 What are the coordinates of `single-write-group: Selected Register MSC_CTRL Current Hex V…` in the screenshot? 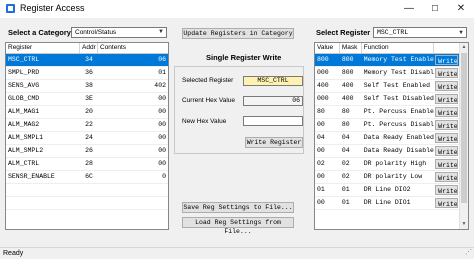 It's located at (239, 110).